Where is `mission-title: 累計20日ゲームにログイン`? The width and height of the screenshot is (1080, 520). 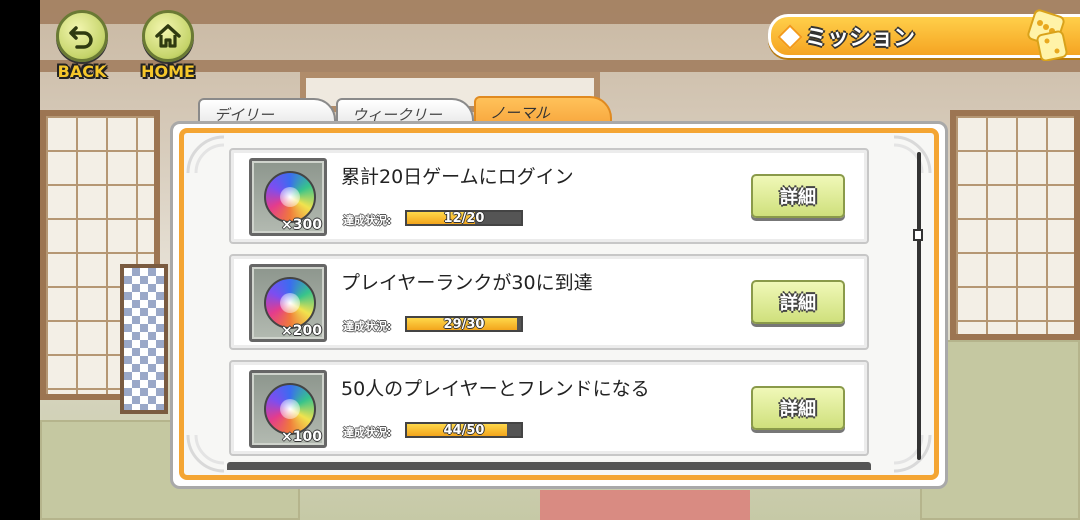 mission-title: 累計20日ゲームにログイン is located at coordinates (457, 177).